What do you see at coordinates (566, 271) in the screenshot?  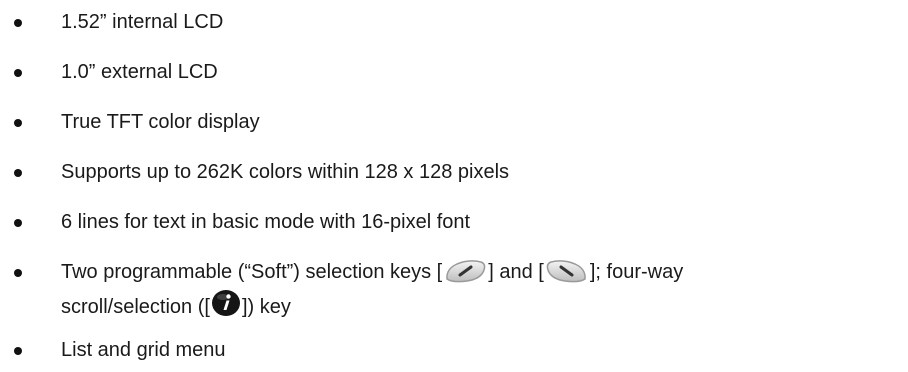 I see `right-soft-key-icon` at bounding box center [566, 271].